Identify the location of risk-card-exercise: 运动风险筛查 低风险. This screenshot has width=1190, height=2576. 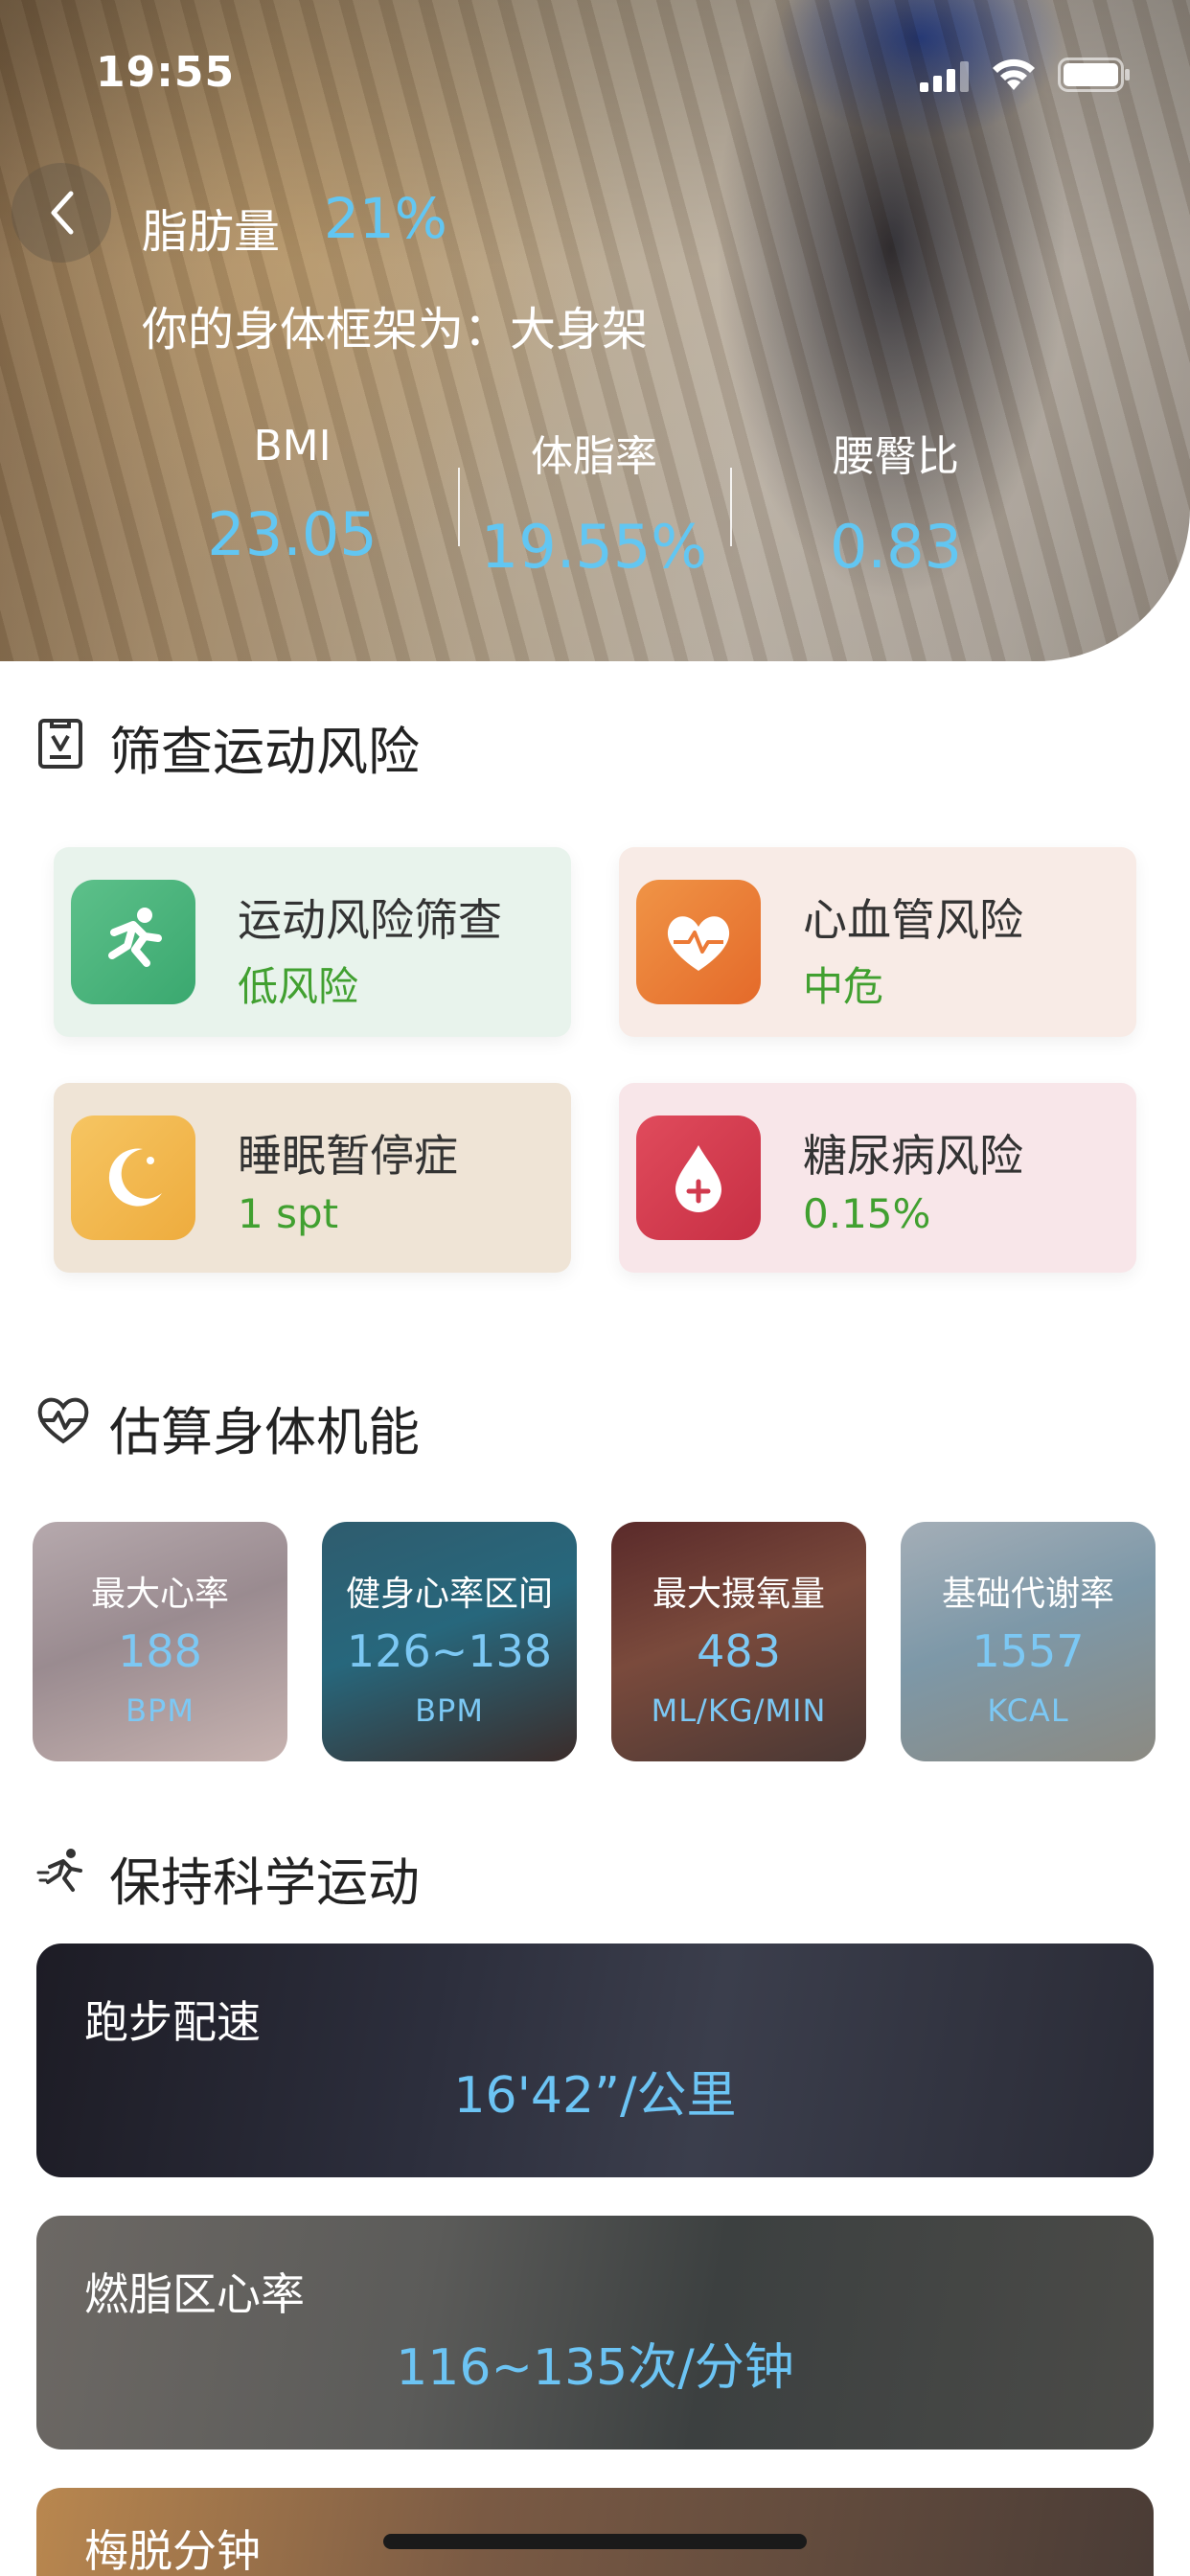
(312, 942).